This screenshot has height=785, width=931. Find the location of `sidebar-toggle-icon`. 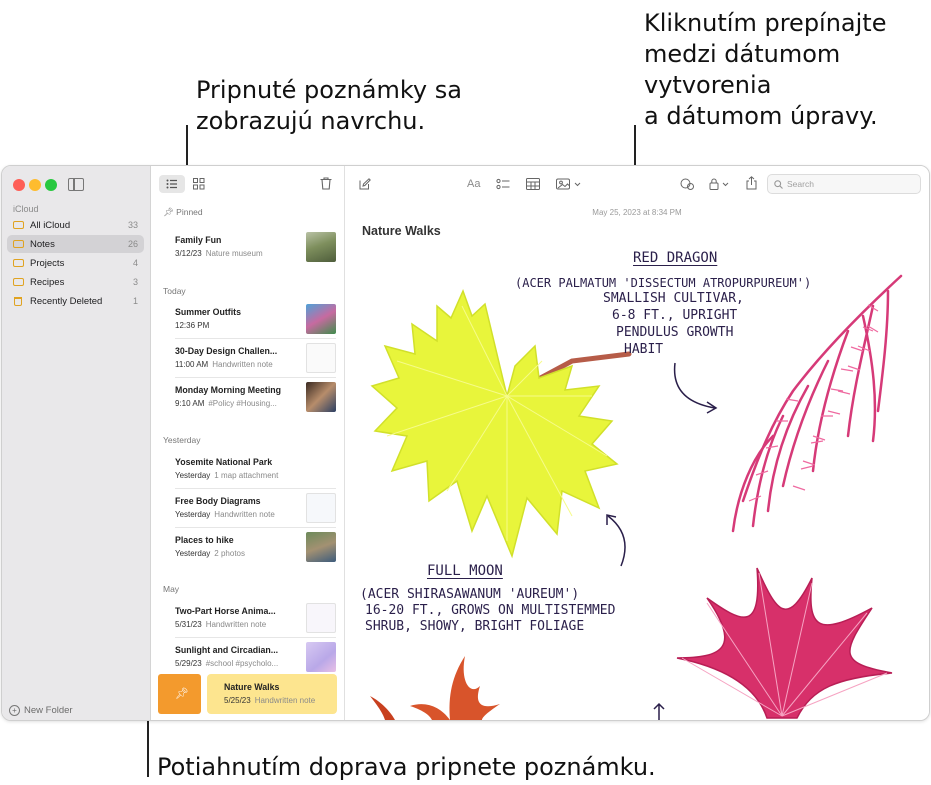

sidebar-toggle-icon is located at coordinates (76, 184).